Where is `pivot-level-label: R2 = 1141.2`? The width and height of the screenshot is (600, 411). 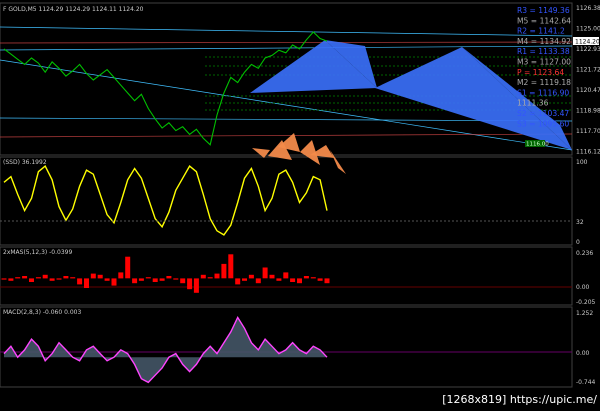
pivot-level-label: R2 = 1141.2 is located at coordinates (541, 31).